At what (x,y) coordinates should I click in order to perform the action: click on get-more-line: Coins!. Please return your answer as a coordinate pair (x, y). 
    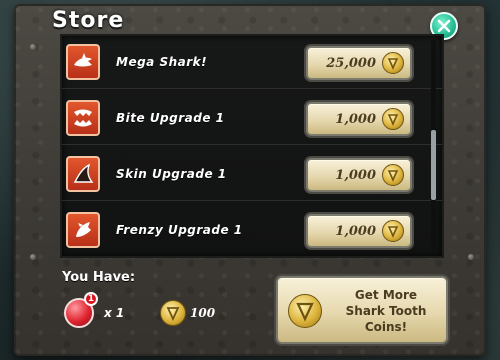
    Looking at the image, I should click on (386, 327).